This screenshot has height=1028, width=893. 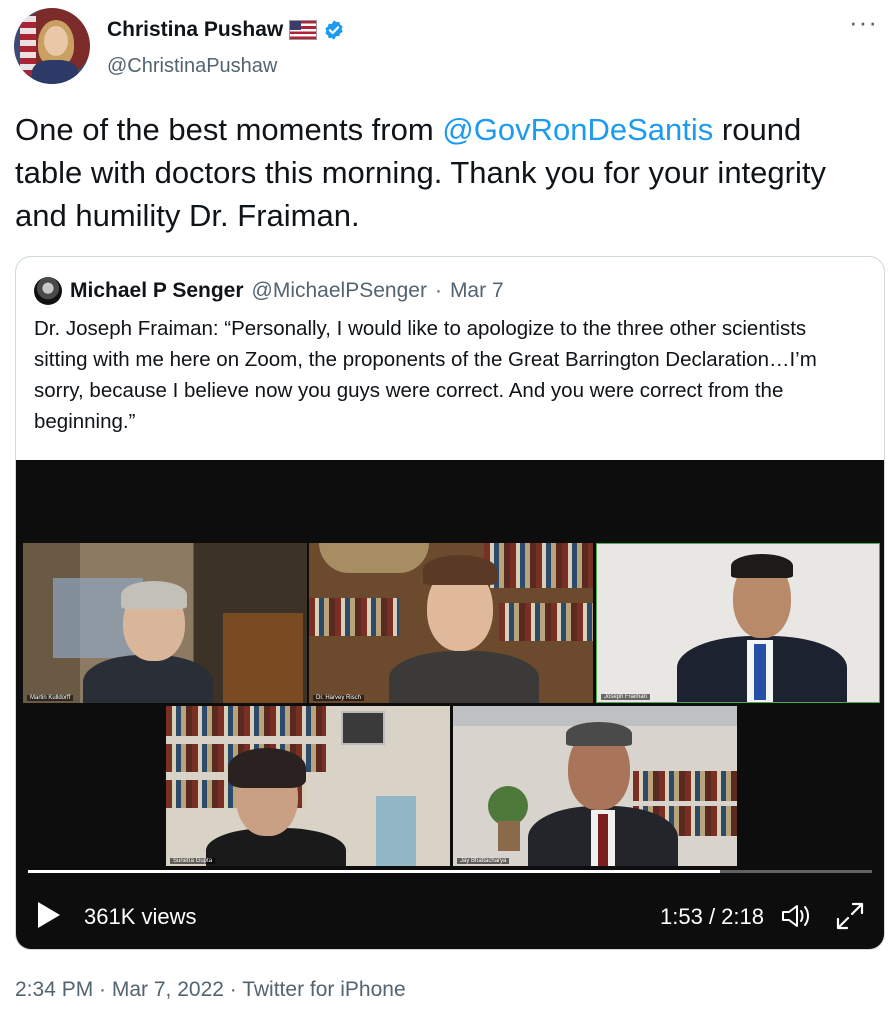 What do you see at coordinates (334, 30) in the screenshot?
I see `verified-badge-icon` at bounding box center [334, 30].